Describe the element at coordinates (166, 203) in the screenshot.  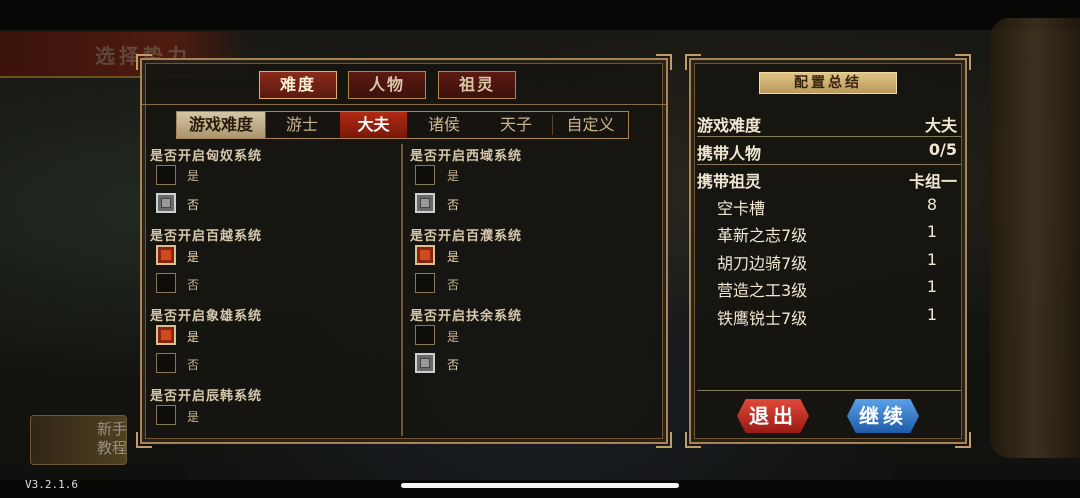
I see `checkbox-xiongnu-no` at that location.